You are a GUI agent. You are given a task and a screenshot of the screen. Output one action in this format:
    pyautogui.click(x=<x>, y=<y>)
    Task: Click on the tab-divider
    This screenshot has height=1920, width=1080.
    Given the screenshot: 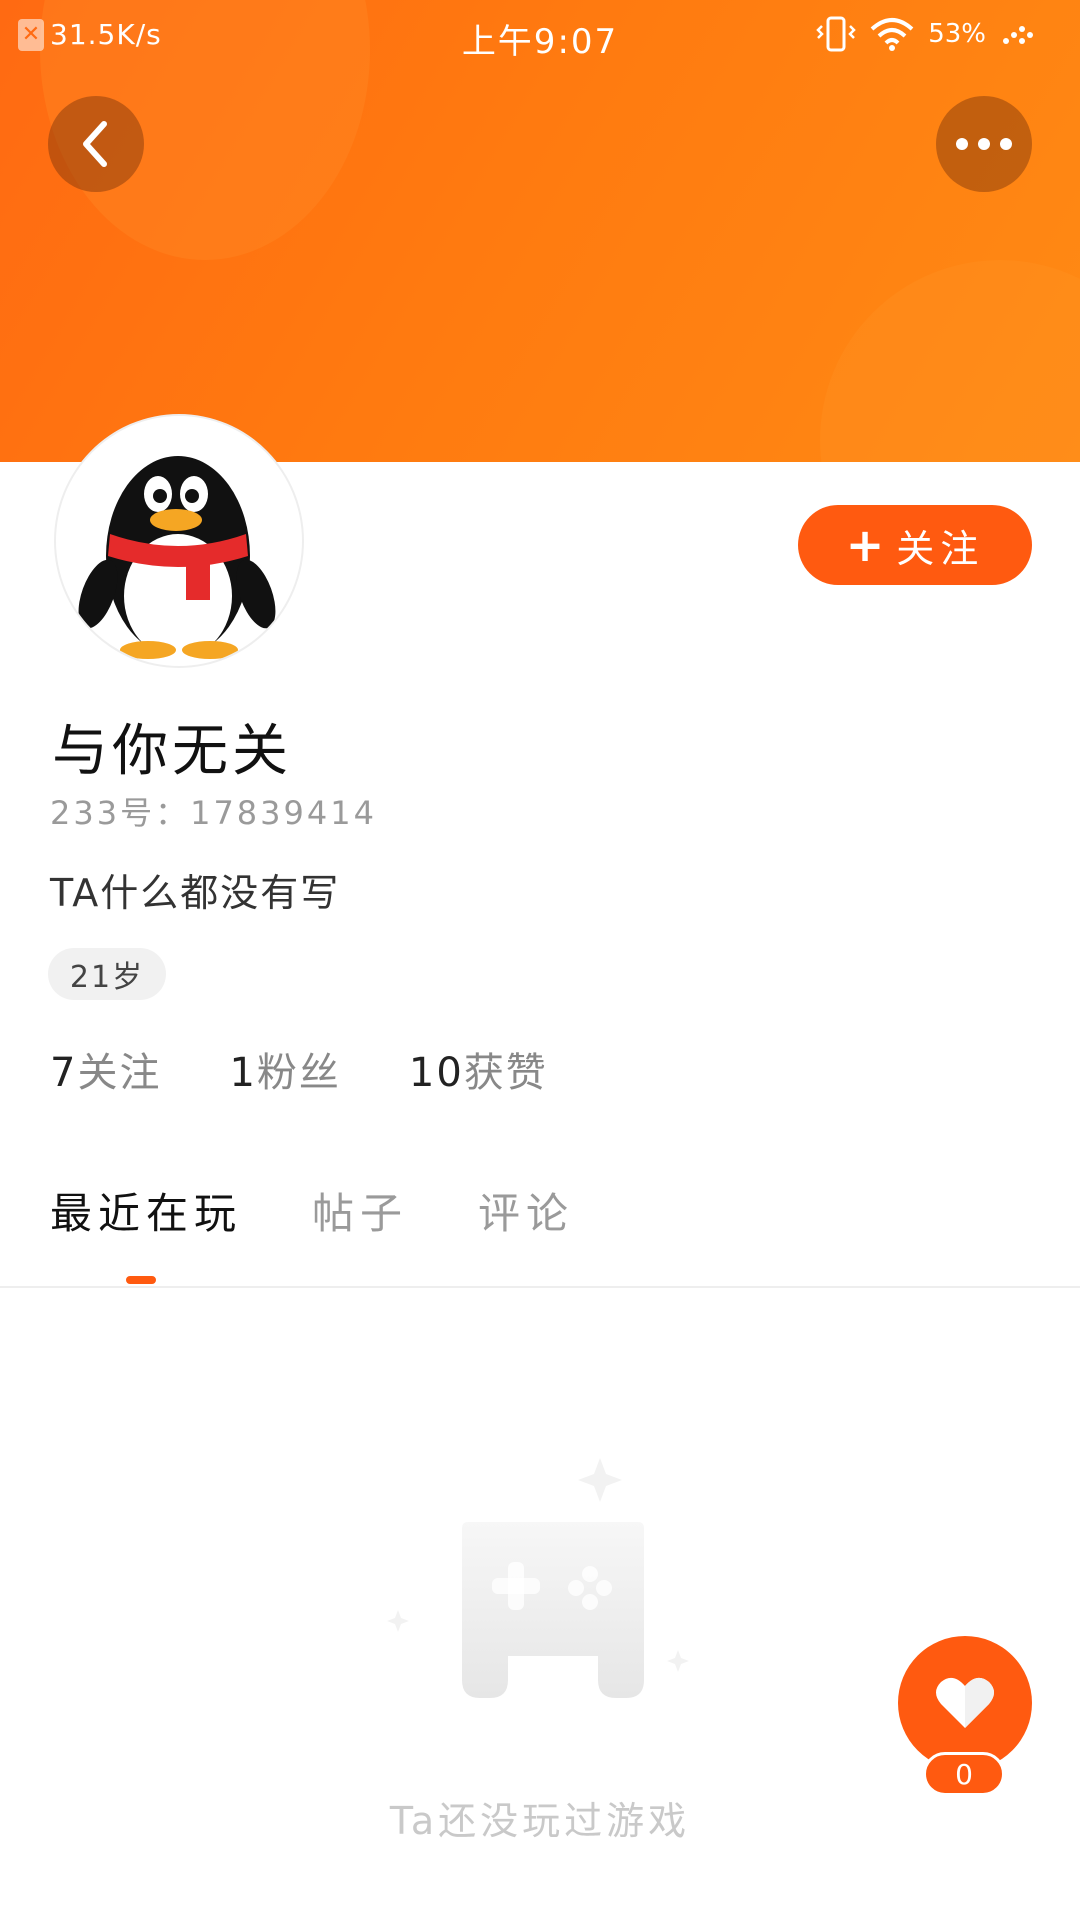 What is the action you would take?
    pyautogui.click(x=540, y=1287)
    